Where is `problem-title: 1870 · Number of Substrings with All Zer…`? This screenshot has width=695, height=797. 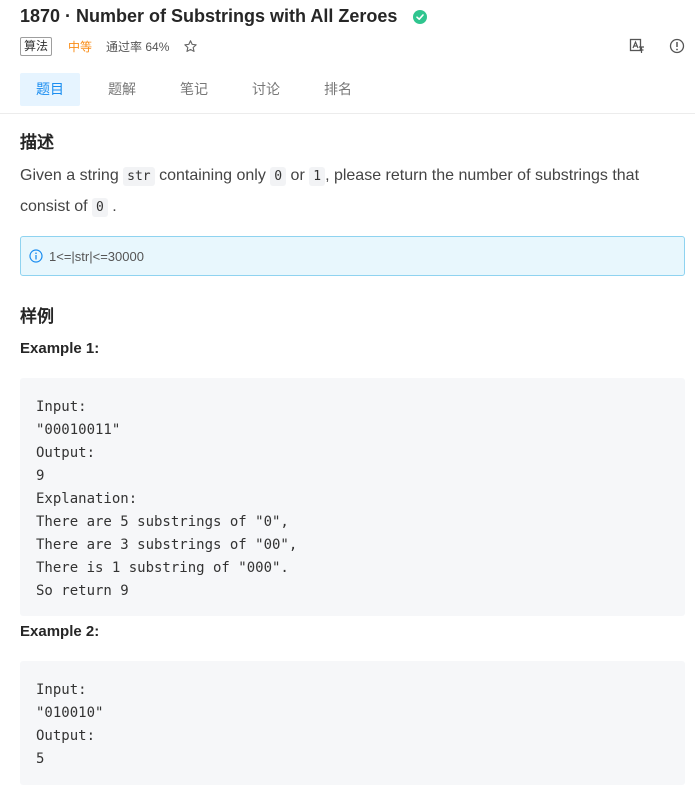
problem-title: 1870 · Number of Substrings with All Zer… is located at coordinates (209, 16).